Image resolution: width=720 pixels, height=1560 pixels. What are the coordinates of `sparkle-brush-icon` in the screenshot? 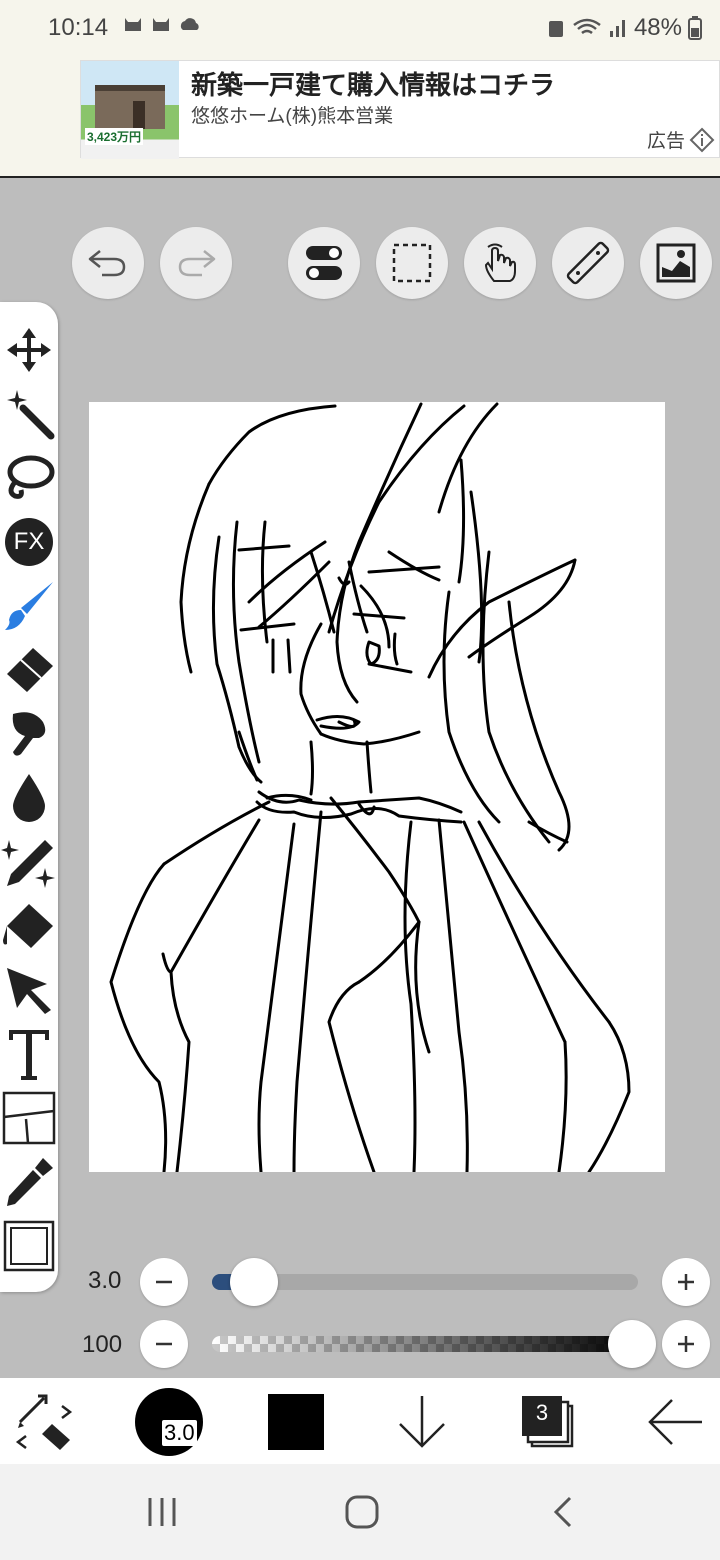 It's located at (28, 864).